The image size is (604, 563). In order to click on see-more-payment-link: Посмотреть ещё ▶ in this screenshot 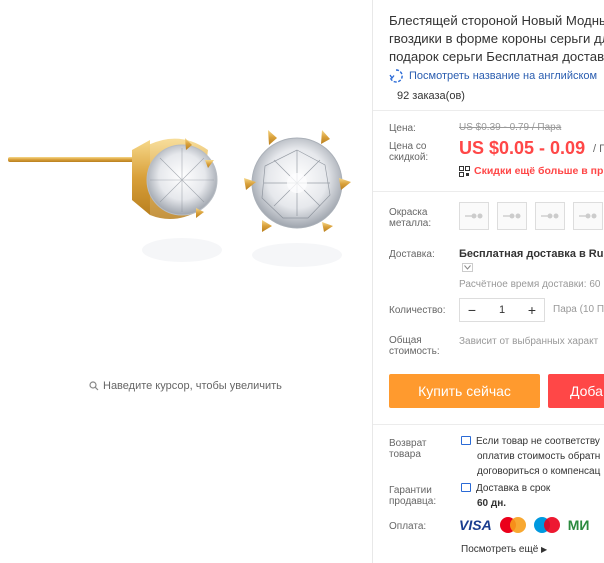, I will do `click(504, 549)`.